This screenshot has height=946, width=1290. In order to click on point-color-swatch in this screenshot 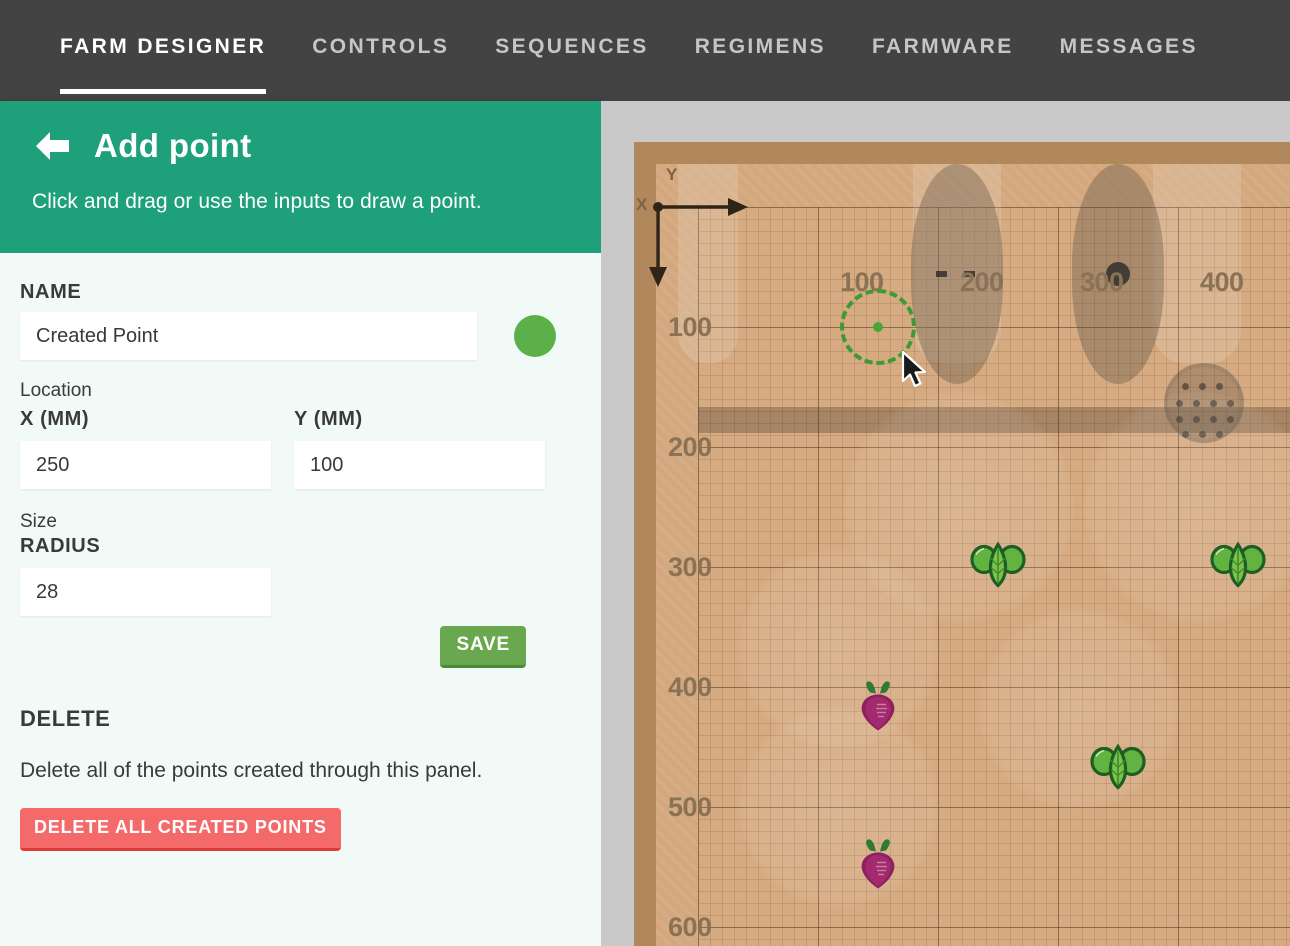, I will do `click(535, 336)`.